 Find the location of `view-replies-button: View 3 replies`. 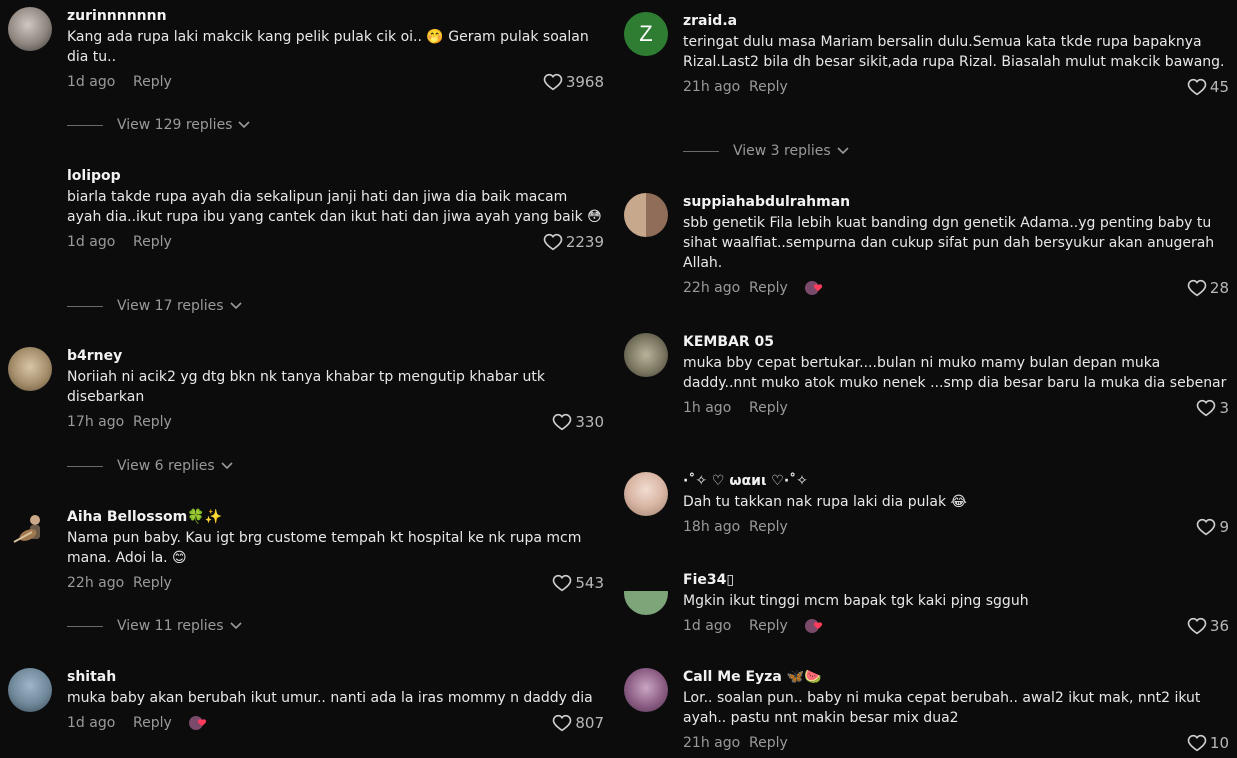

view-replies-button: View 3 replies is located at coordinates (766, 151).